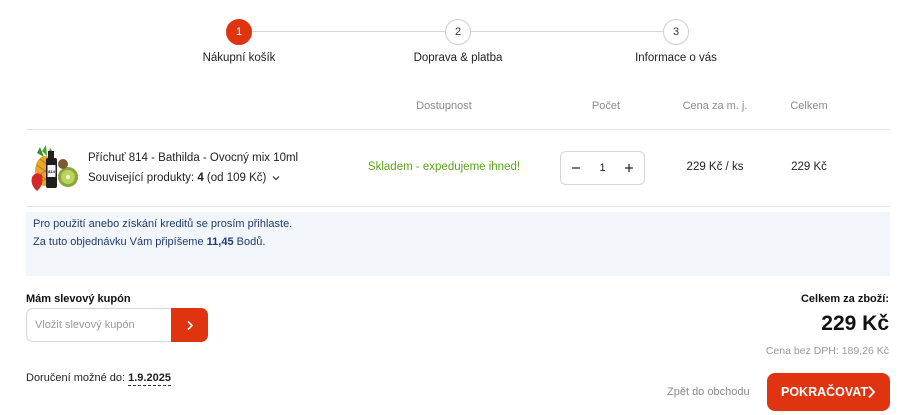 The image size is (900, 415). What do you see at coordinates (809, 106) in the screenshot?
I see `header-total: Celkem` at bounding box center [809, 106].